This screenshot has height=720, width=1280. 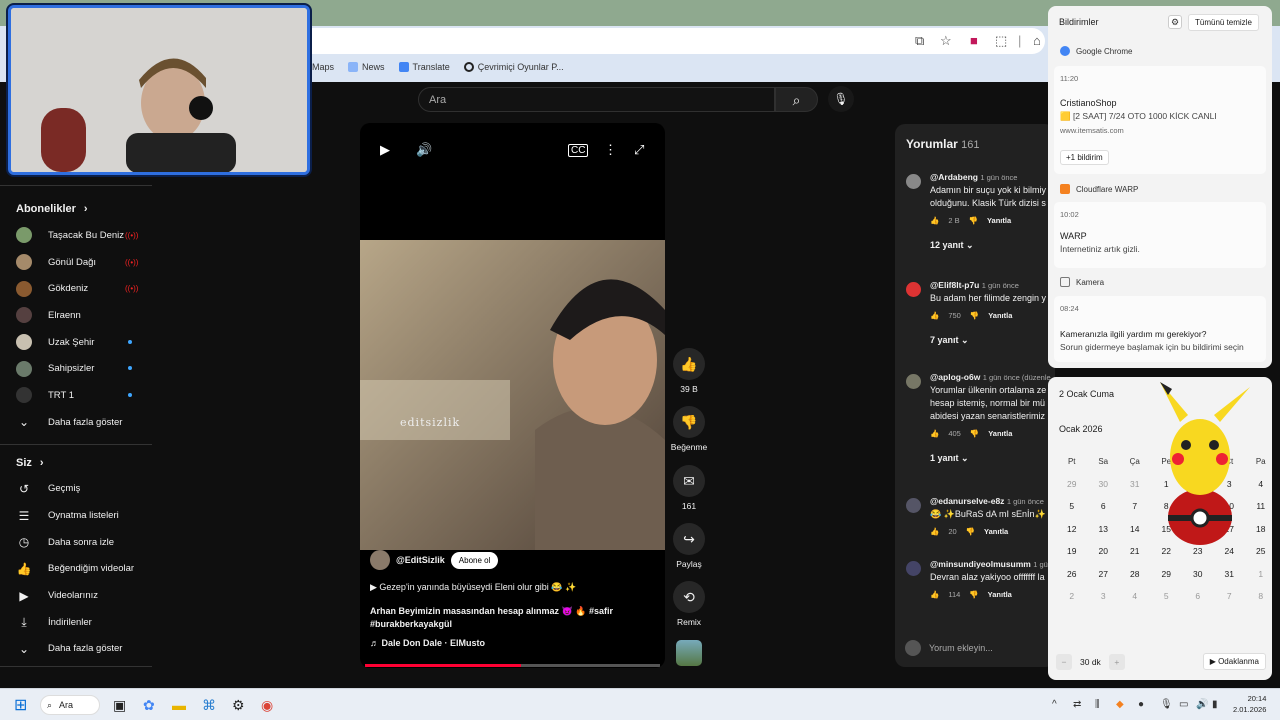 I want to click on view-replies-button: 1 yanıt ⌄, so click(x=992, y=458).